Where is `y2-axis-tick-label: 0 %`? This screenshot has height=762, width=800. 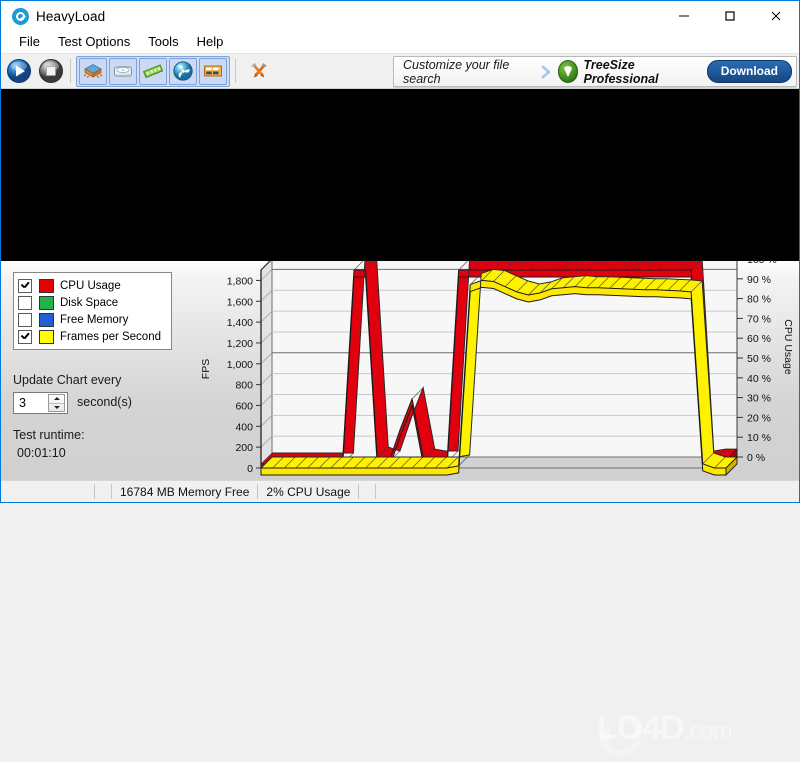 y2-axis-tick-label: 0 % is located at coordinates (756, 458).